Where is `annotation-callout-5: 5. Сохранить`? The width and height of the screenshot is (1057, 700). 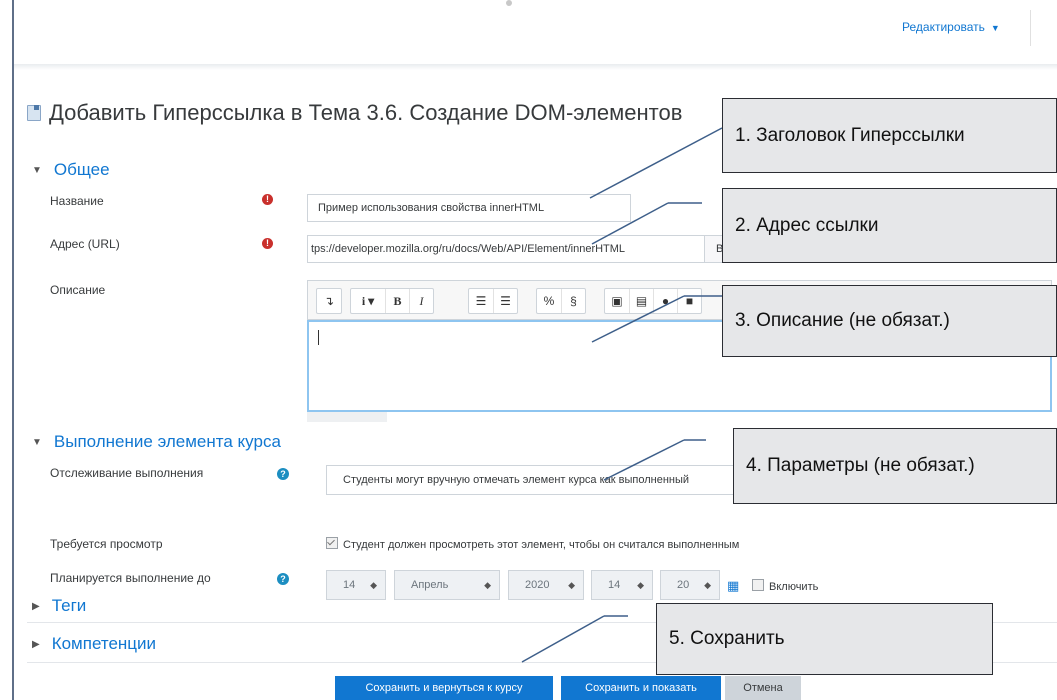 annotation-callout-5: 5. Сохранить is located at coordinates (824, 639).